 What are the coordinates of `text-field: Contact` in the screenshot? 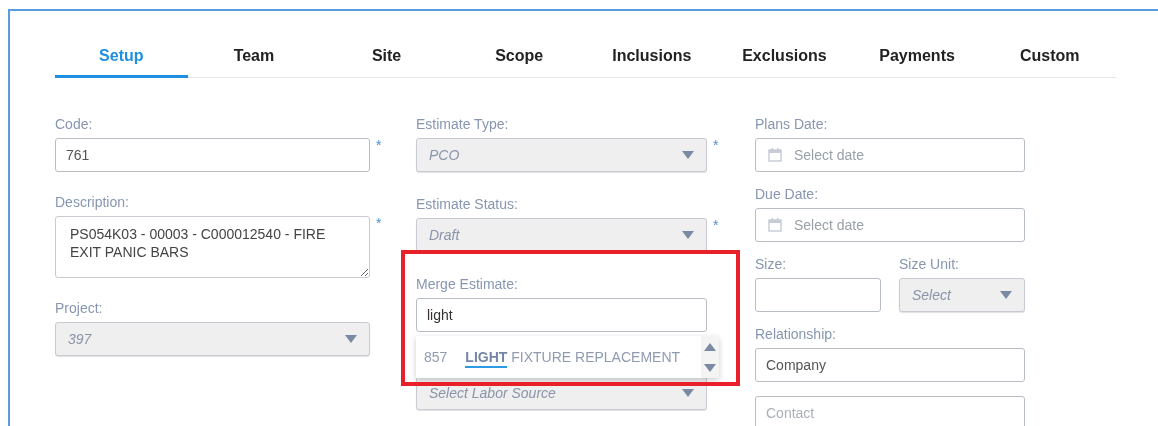 It's located at (890, 411).